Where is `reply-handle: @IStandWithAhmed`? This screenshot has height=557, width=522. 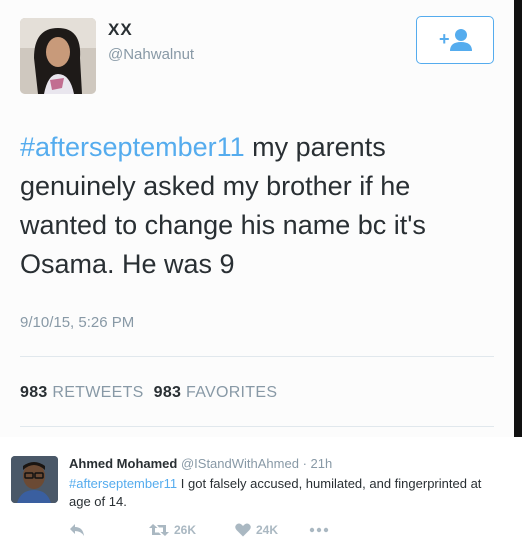 reply-handle: @IStandWithAhmed is located at coordinates (240, 463).